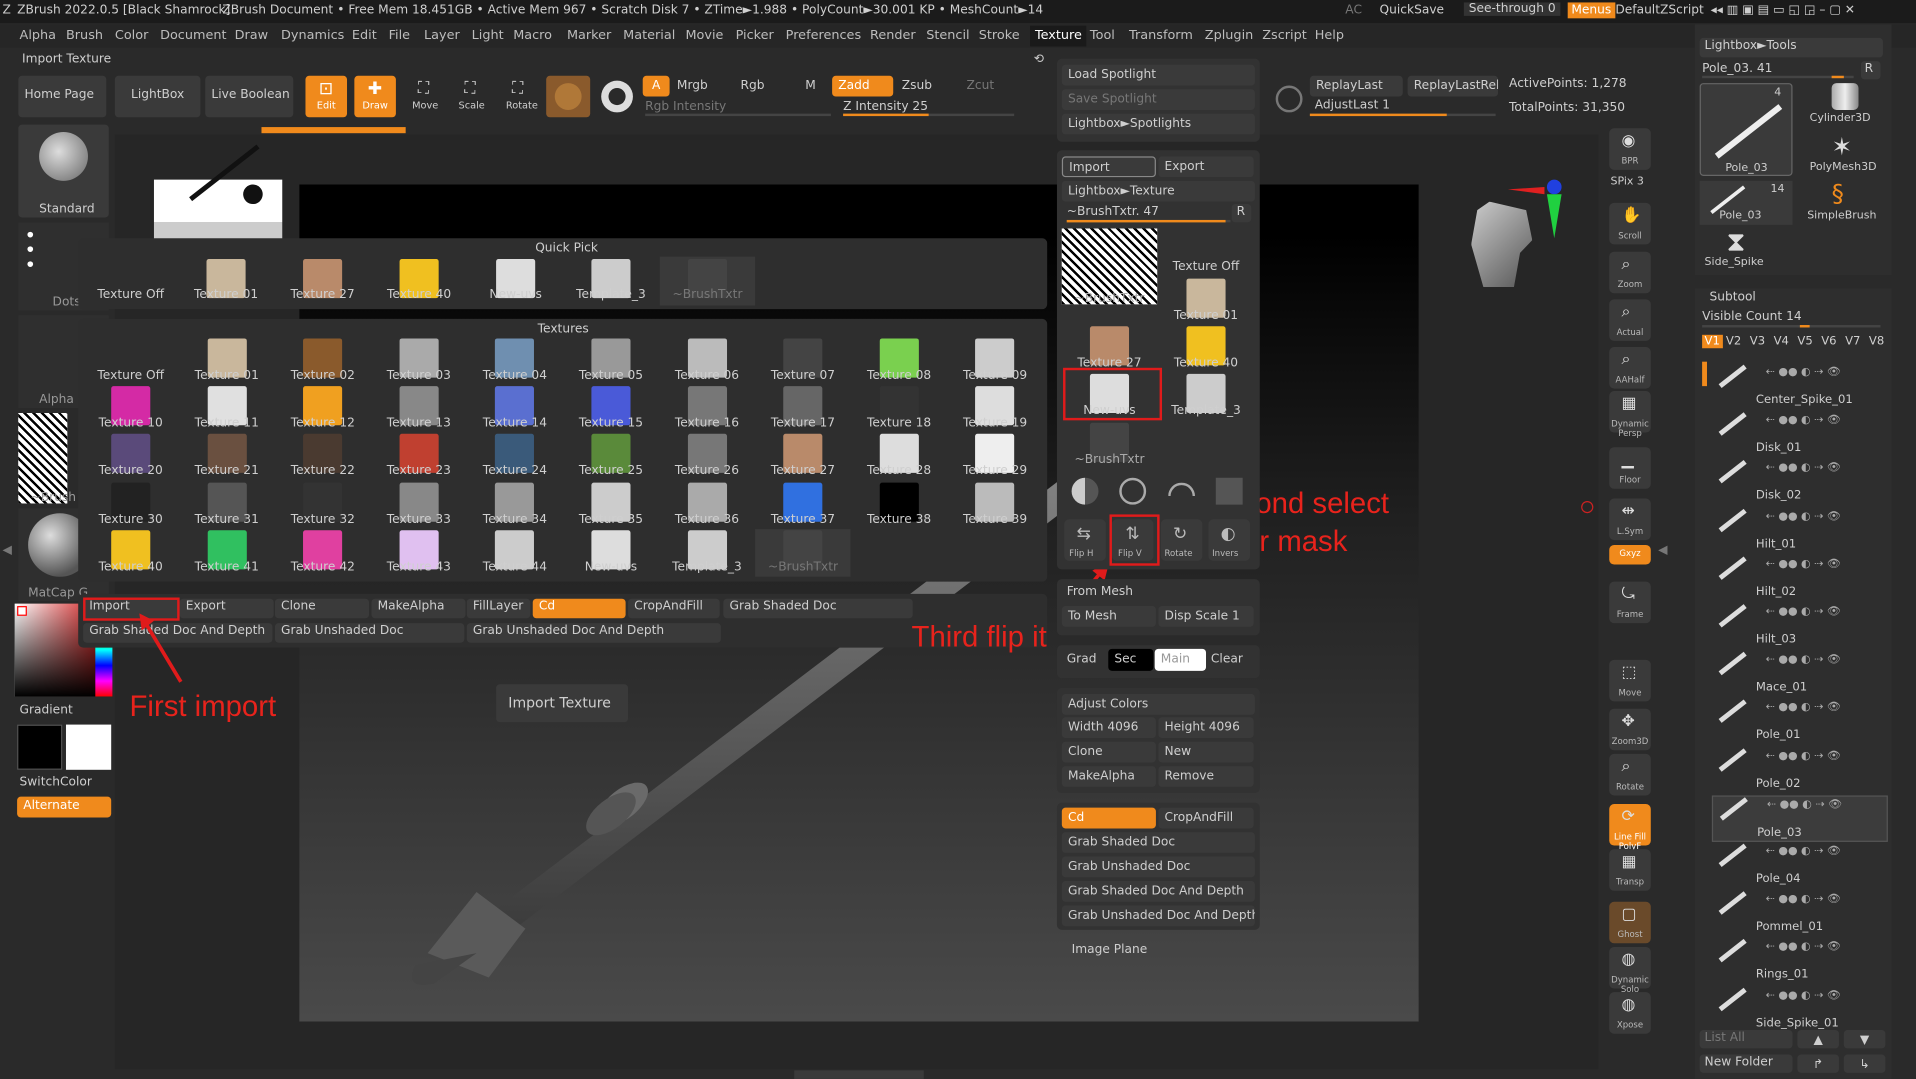 The height and width of the screenshot is (1079, 1916). I want to click on menu-marker: Marker, so click(589, 35).